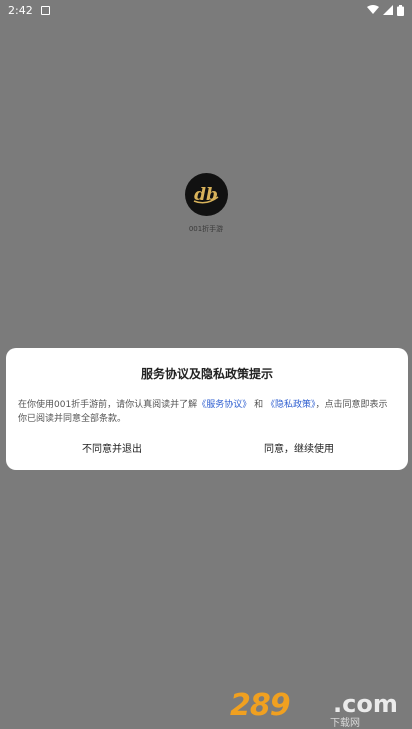  What do you see at coordinates (108, 405) in the screenshot?
I see `body-intro-text: 在你使用001折手游前，请你认真阅读并了解` at bounding box center [108, 405].